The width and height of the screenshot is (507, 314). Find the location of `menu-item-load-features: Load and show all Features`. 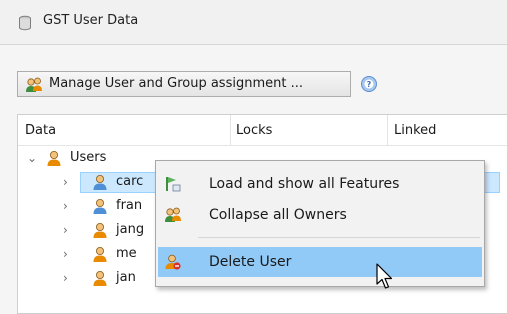

menu-item-load-features: Load and show all Features is located at coordinates (320, 184).